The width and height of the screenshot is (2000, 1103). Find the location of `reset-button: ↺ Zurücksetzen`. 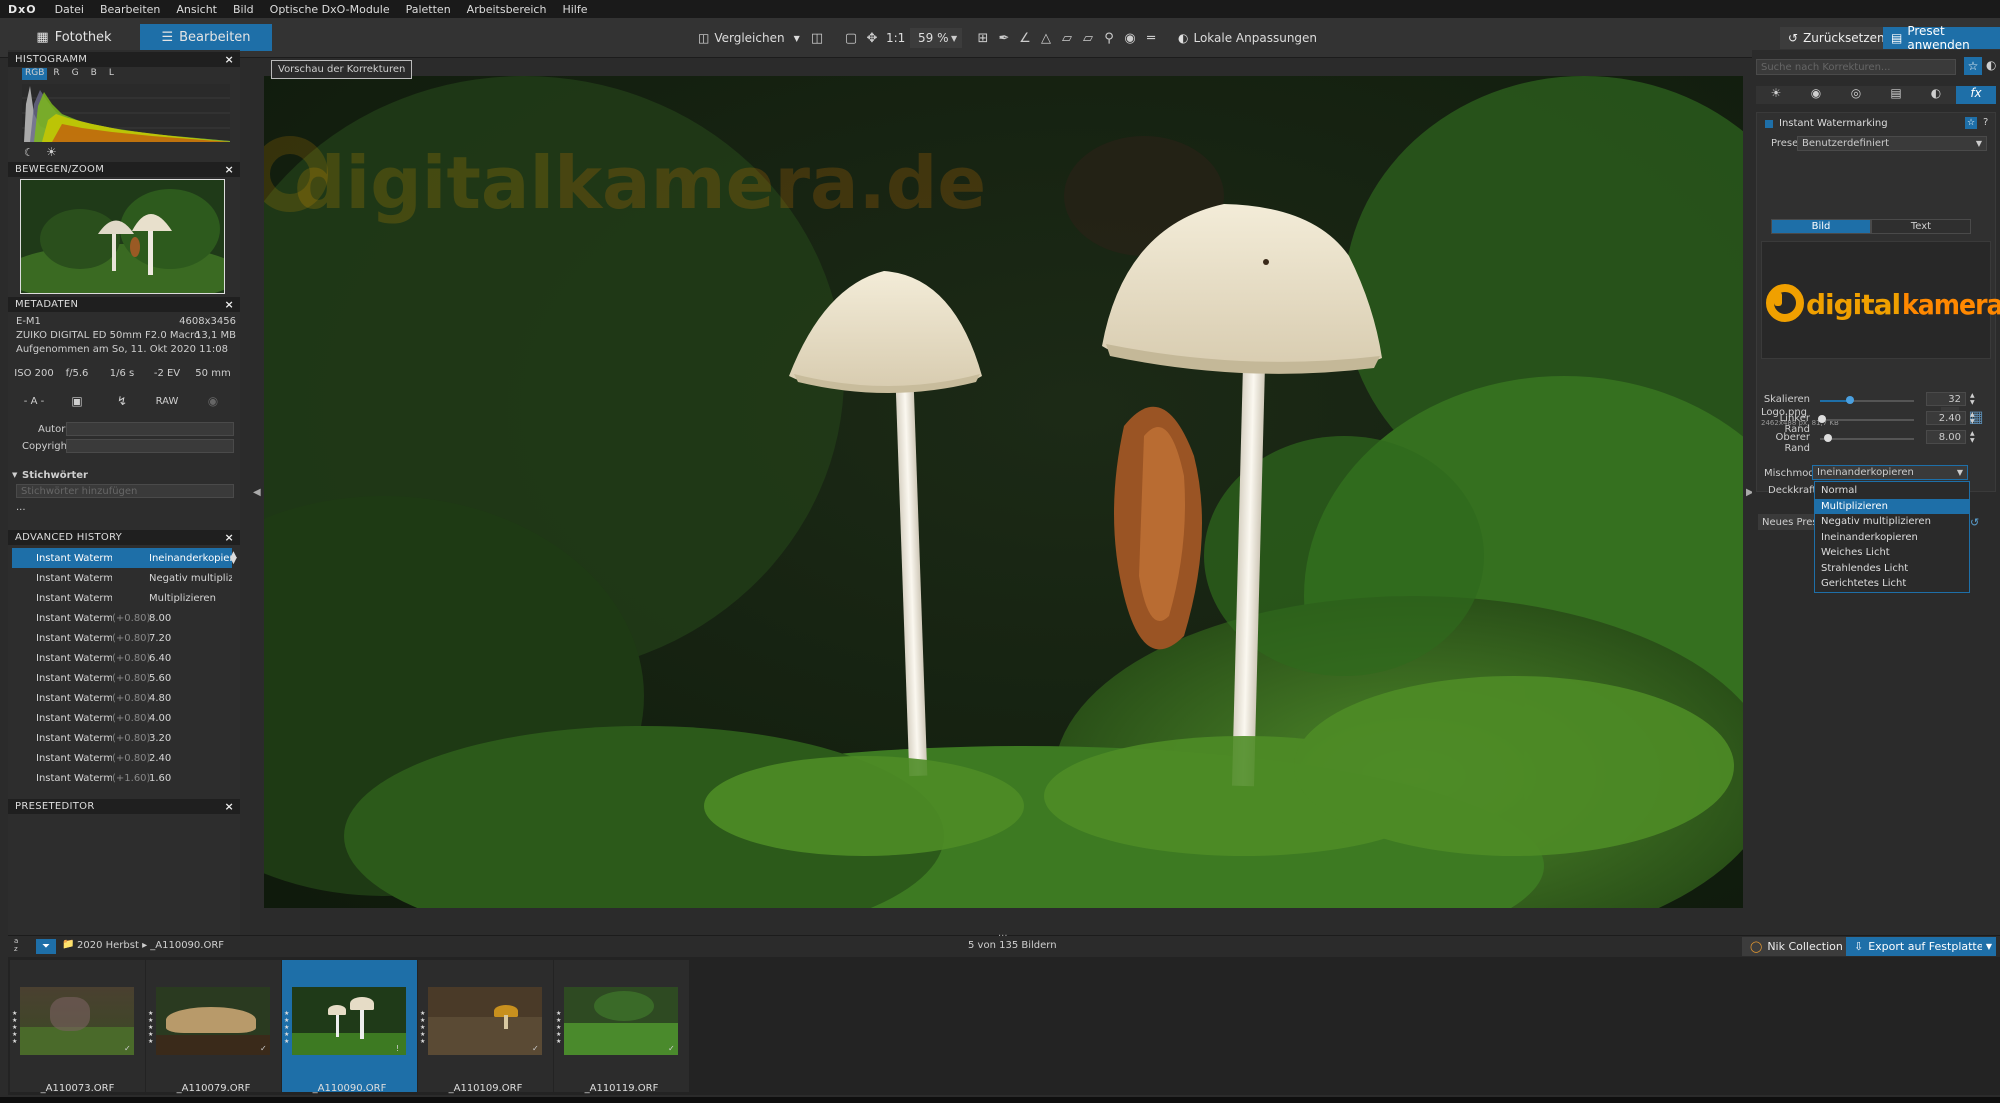

reset-button: ↺ Zurücksetzen is located at coordinates (1836, 38).